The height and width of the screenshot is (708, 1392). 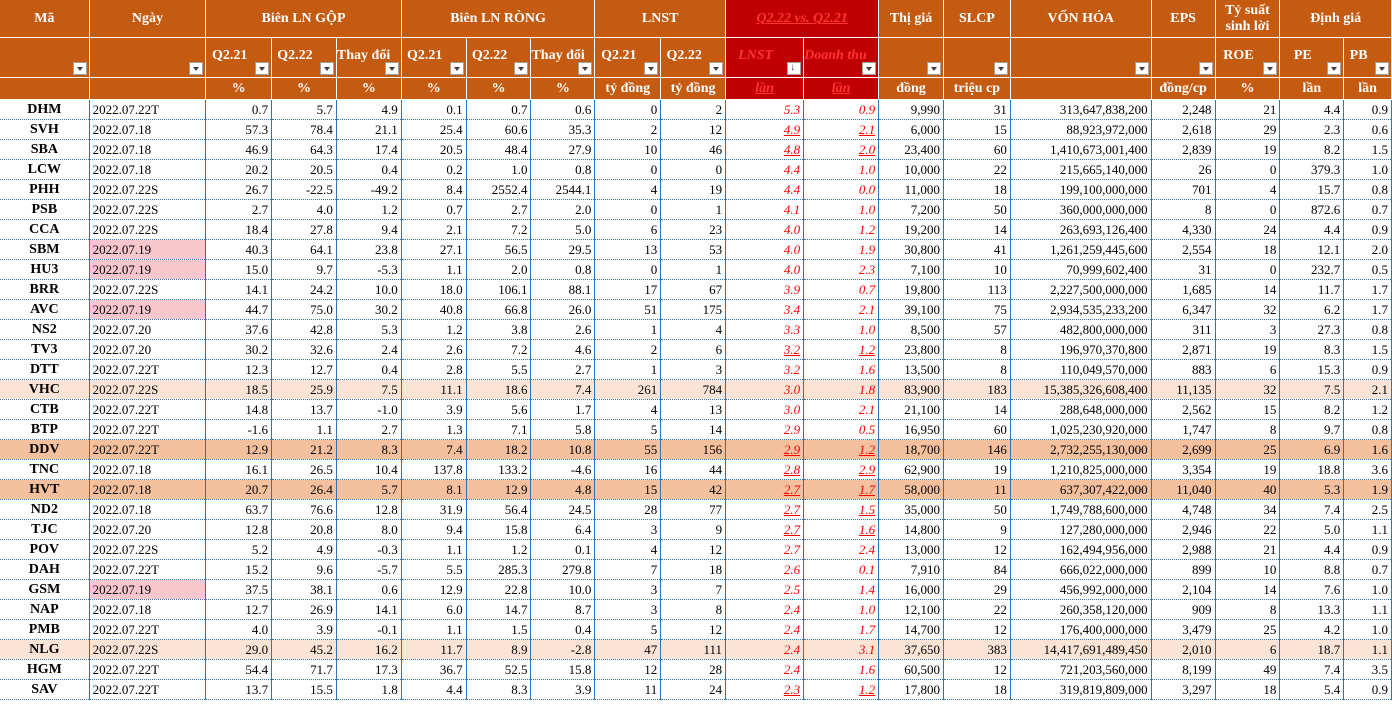 What do you see at coordinates (239, 509) in the screenshot?
I see `cell-g21: 63.7` at bounding box center [239, 509].